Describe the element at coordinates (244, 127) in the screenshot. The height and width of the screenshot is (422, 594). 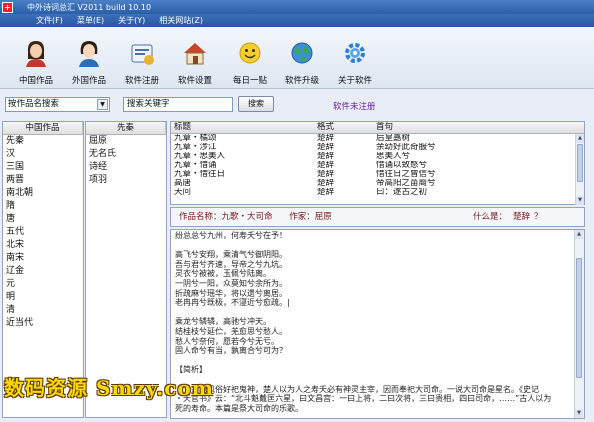
I see `col-title: 标题` at that location.